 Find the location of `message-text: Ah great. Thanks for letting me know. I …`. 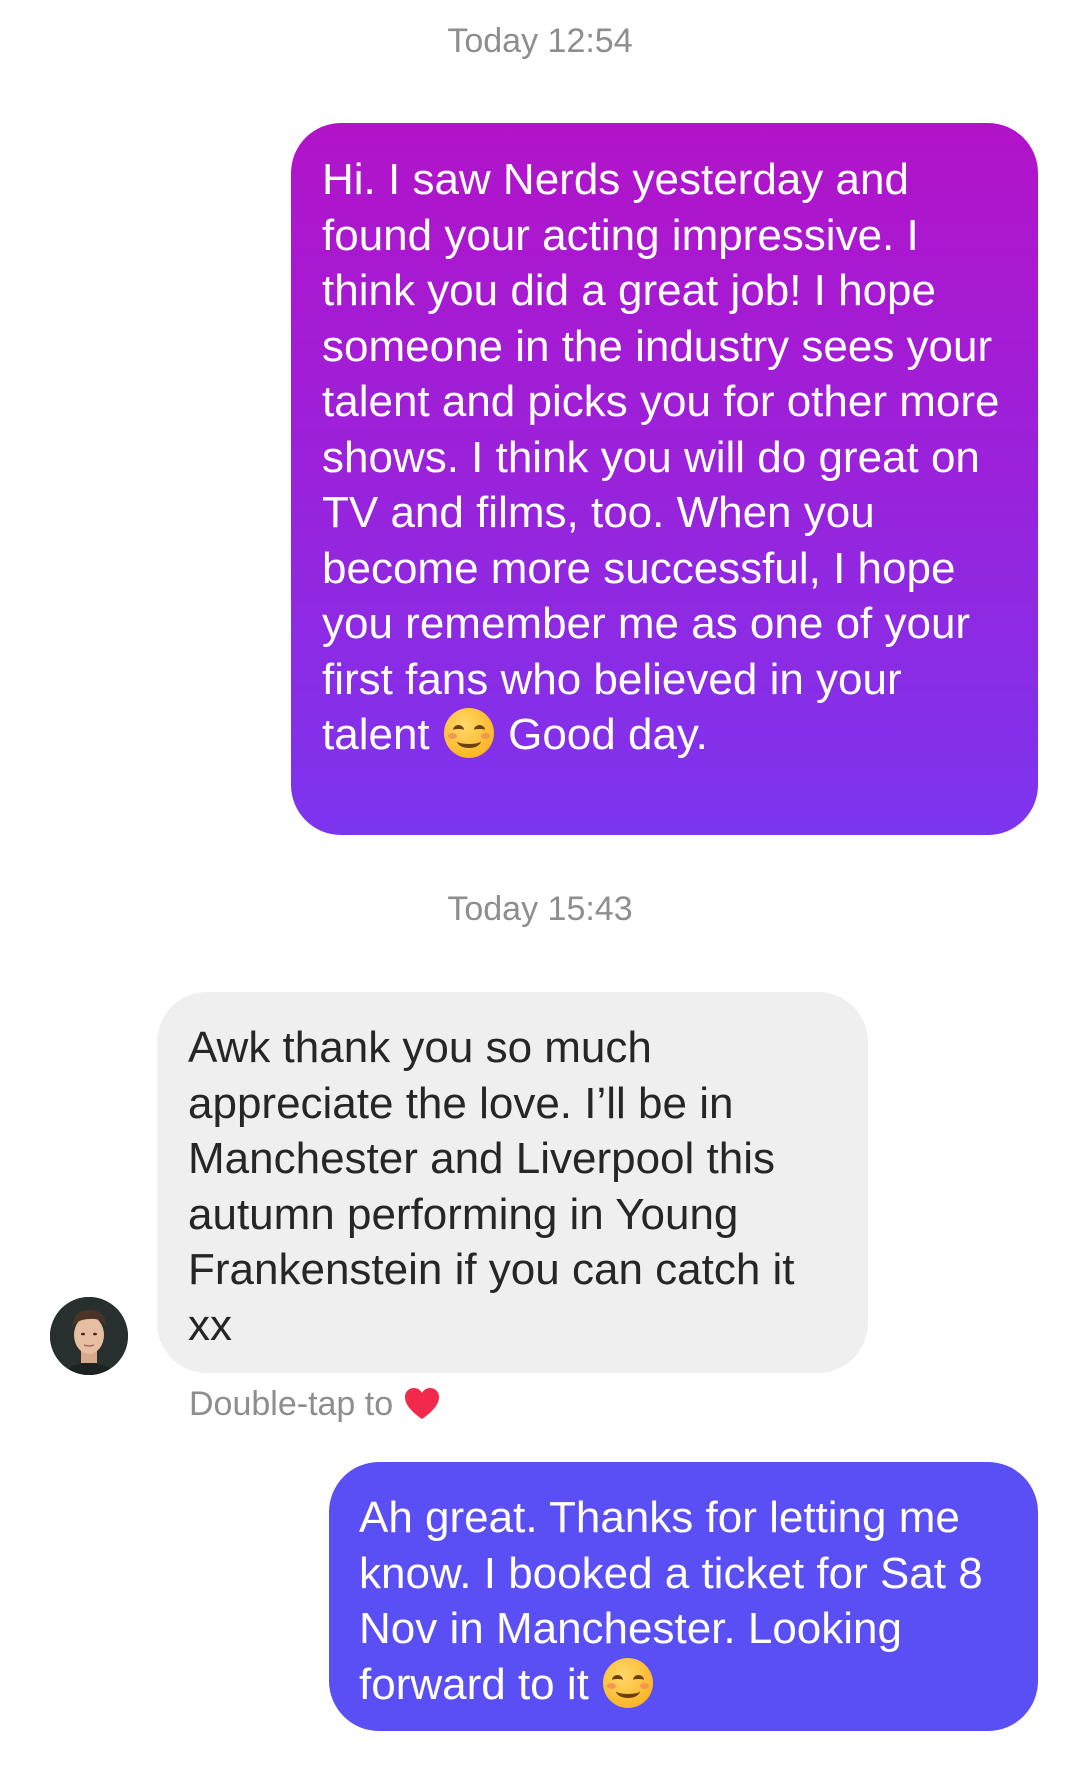

message-text: Ah great. Thanks for letting me know. I … is located at coordinates (671, 1601).